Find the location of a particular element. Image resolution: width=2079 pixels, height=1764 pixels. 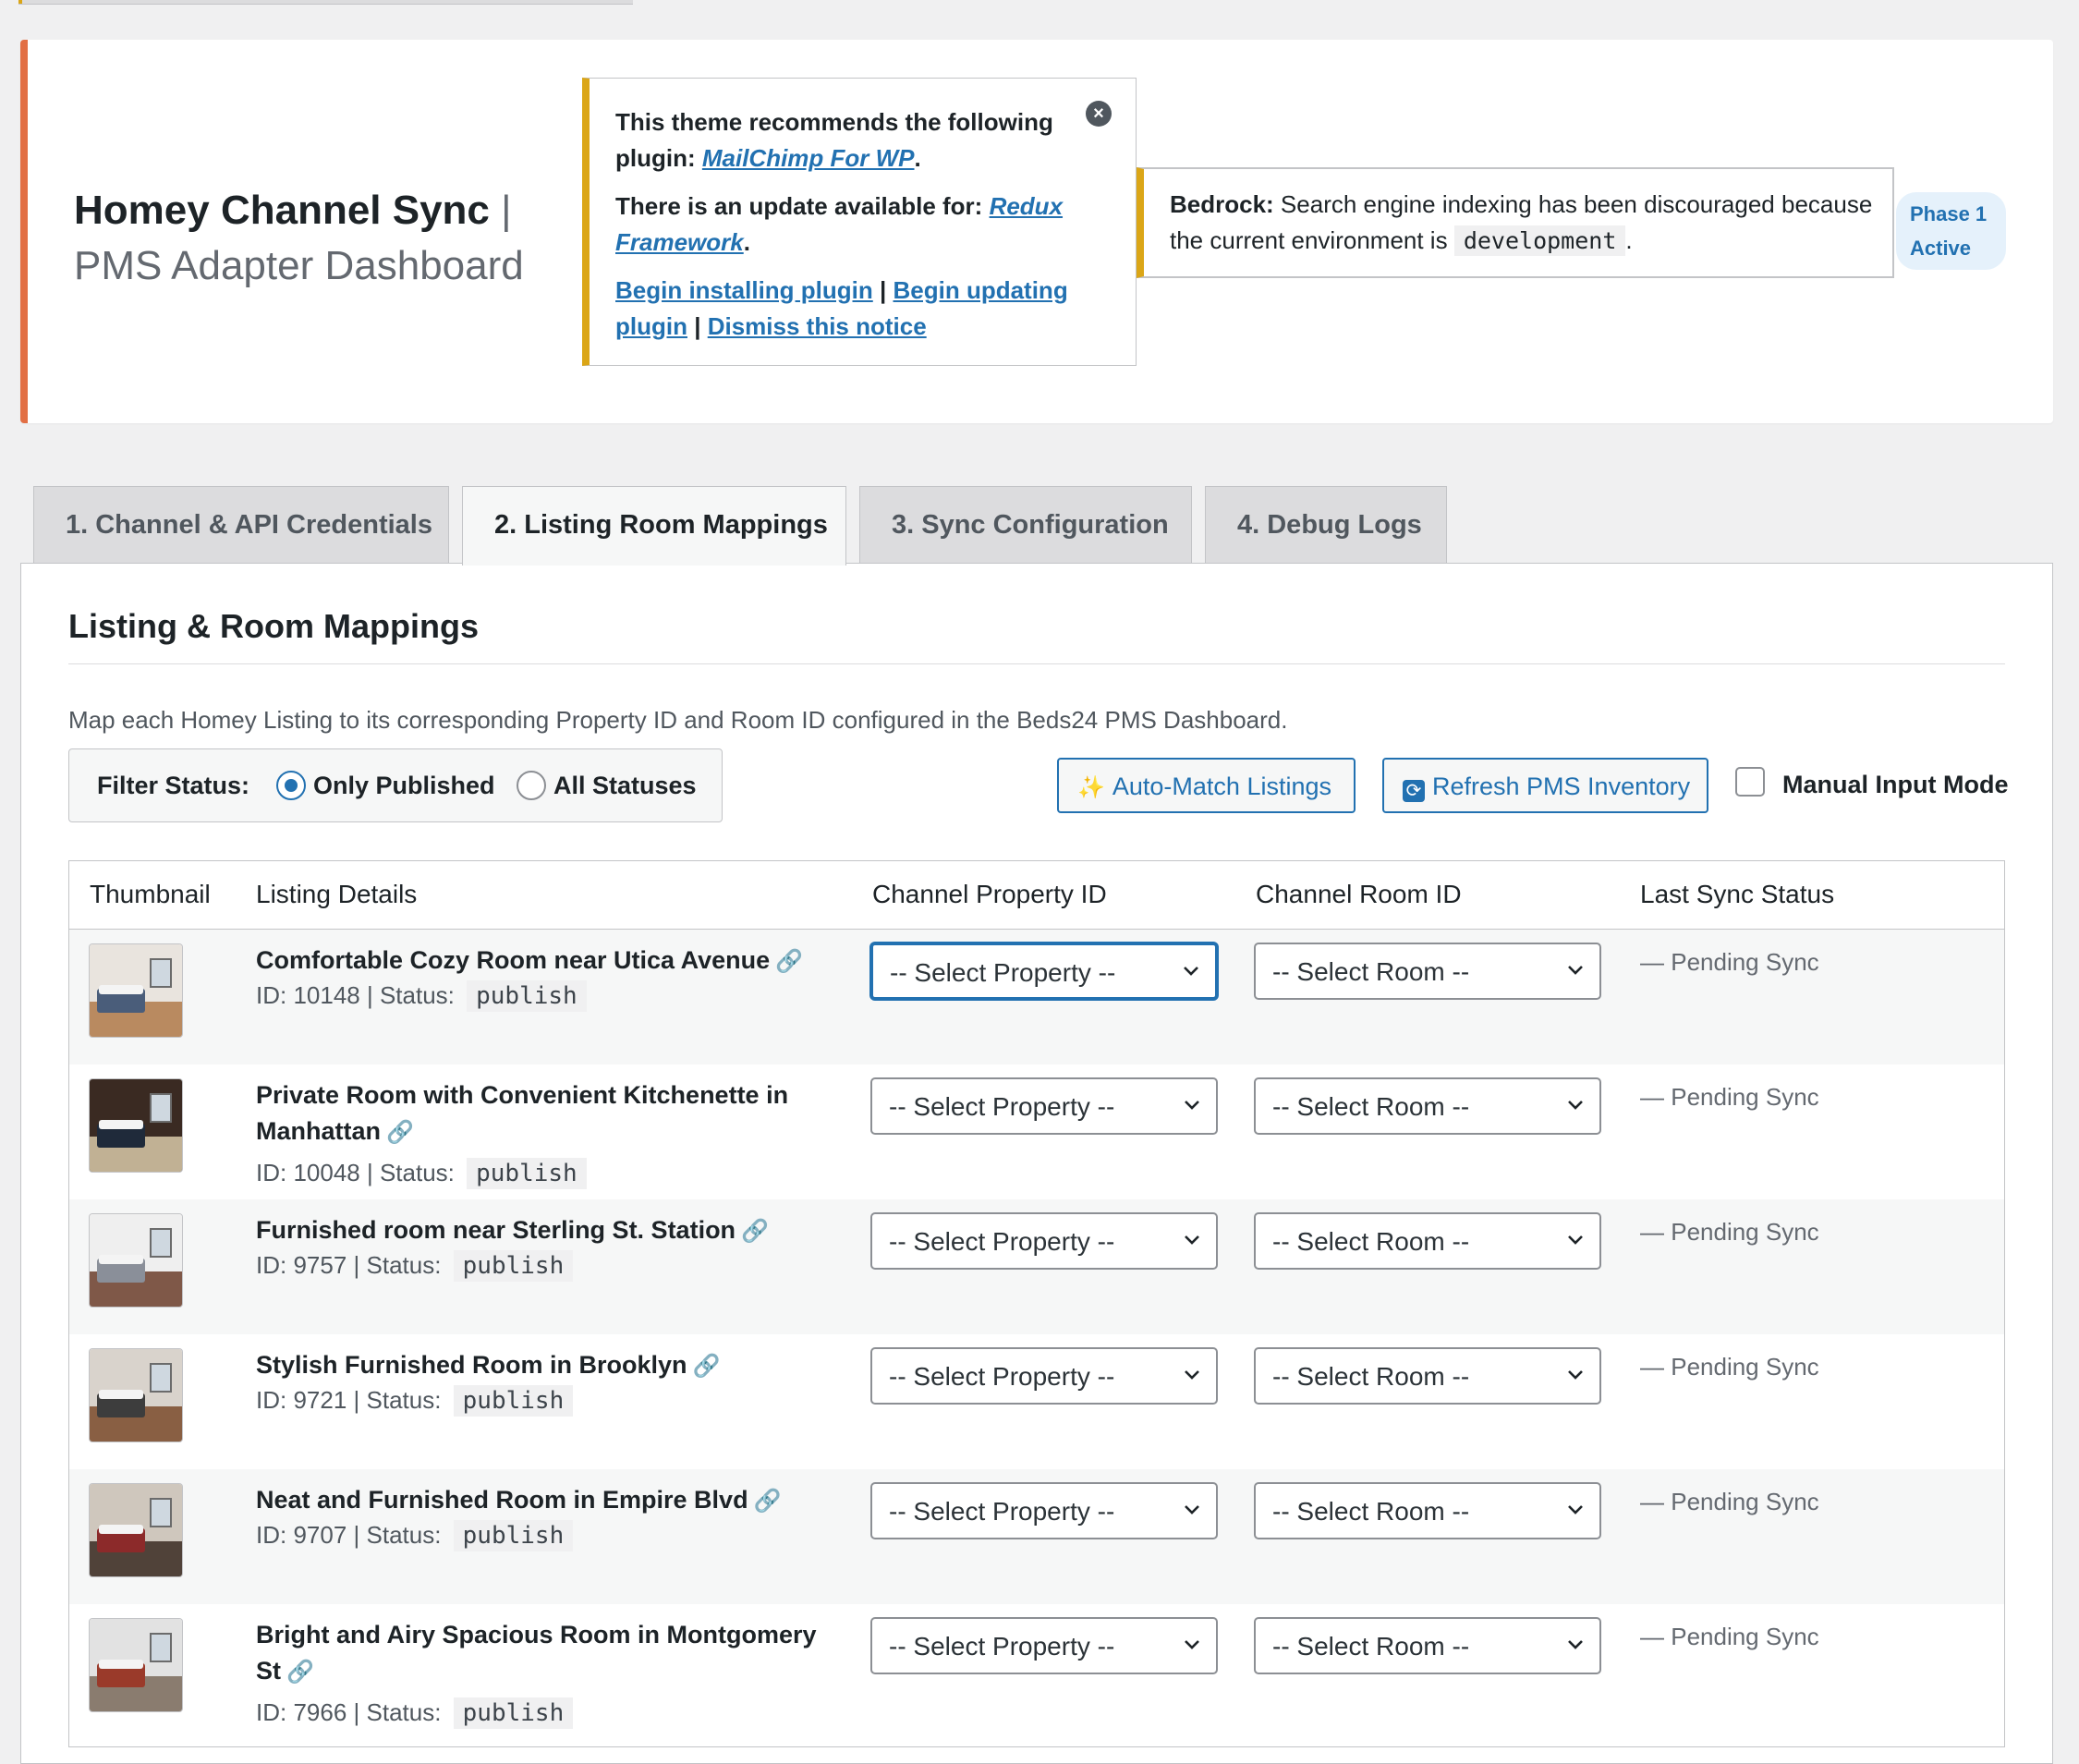

col-sync-status: Last Sync Status is located at coordinates (1737, 894).